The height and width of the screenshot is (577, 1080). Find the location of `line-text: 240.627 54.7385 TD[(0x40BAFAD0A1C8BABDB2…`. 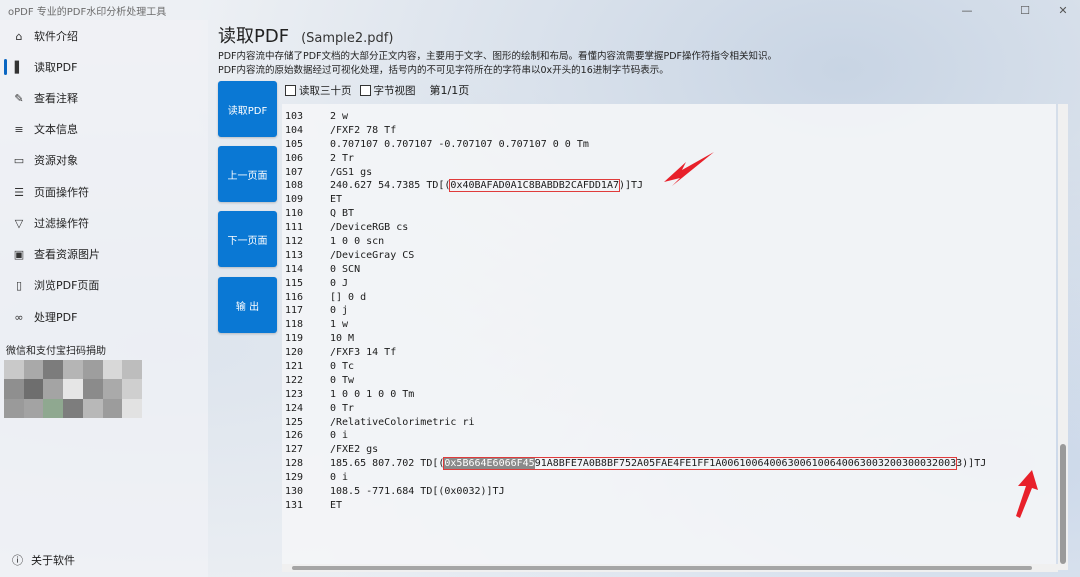

line-text: 240.627 54.7385 TD[(0x40BAFAD0A1C8BABDB2… is located at coordinates (486, 186).